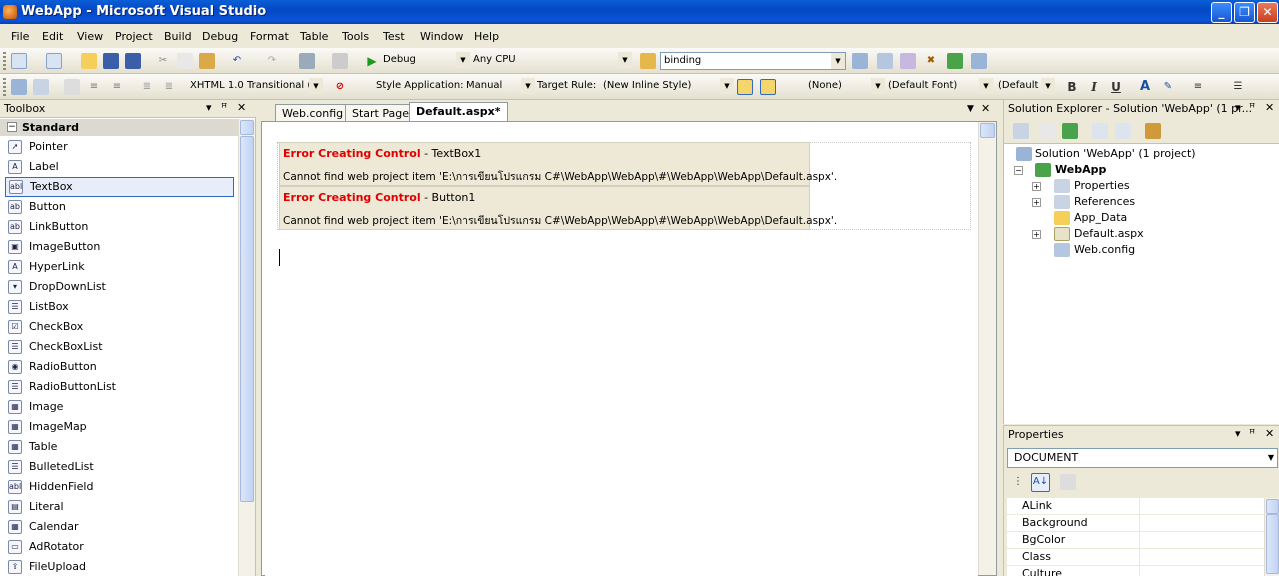 The image size is (1279, 576). Describe the element at coordinates (178, 36) in the screenshot. I see `menu-build: Build` at that location.